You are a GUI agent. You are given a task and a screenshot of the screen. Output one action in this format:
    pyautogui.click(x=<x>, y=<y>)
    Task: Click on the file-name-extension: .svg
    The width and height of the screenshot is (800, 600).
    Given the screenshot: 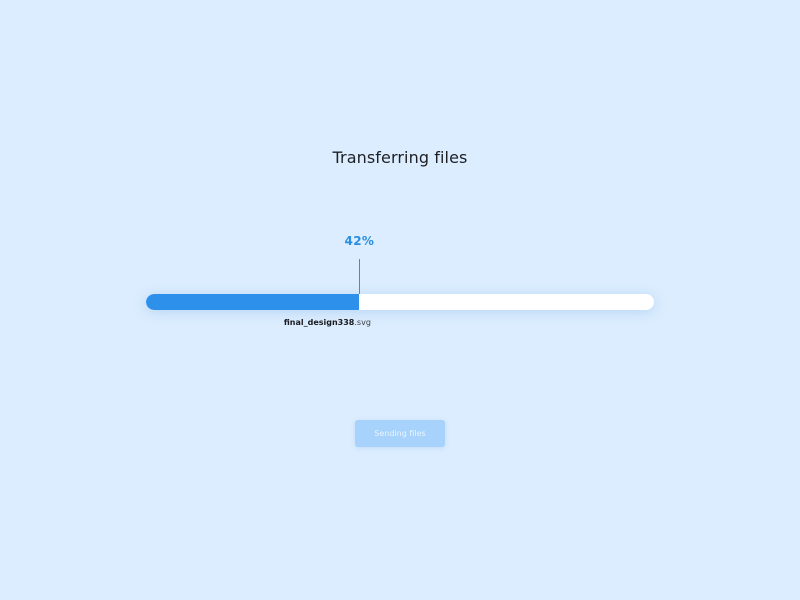 What is the action you would take?
    pyautogui.click(x=362, y=322)
    